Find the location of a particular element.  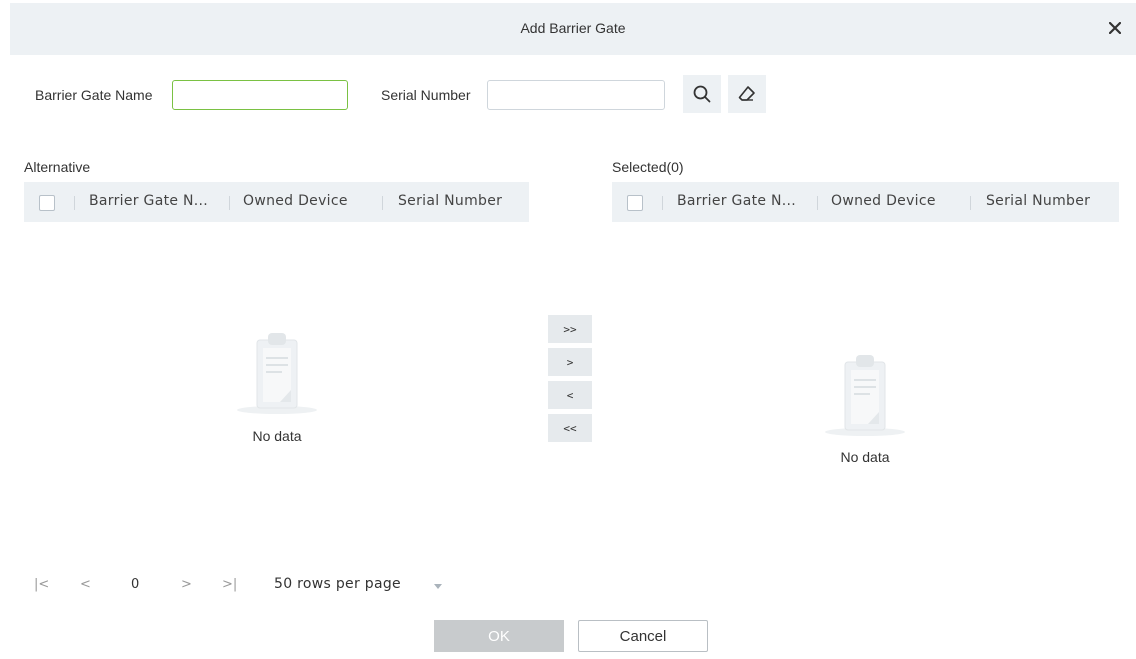

alternative-empty-state is located at coordinates (277, 374).